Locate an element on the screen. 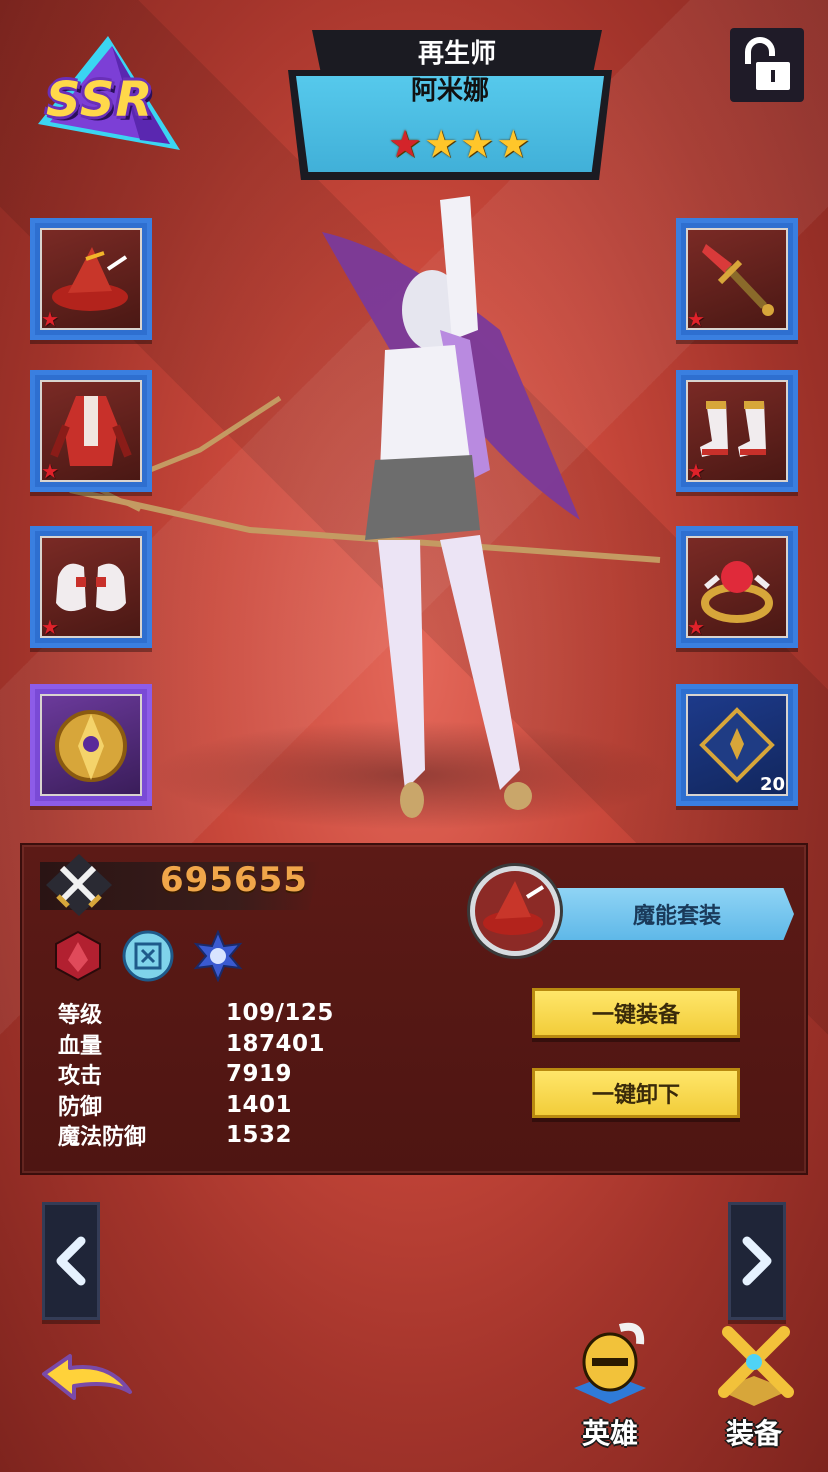 This screenshot has width=828, height=1472. faction-badge-icon is located at coordinates (218, 956).